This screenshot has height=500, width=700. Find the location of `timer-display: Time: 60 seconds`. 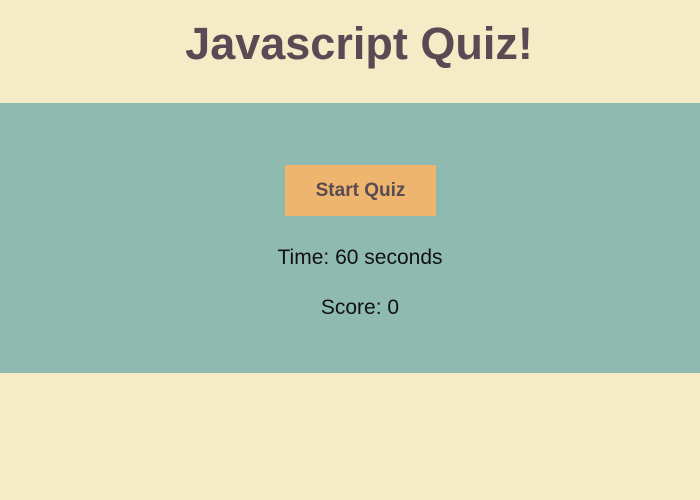

timer-display: Time: 60 seconds is located at coordinates (355, 258).